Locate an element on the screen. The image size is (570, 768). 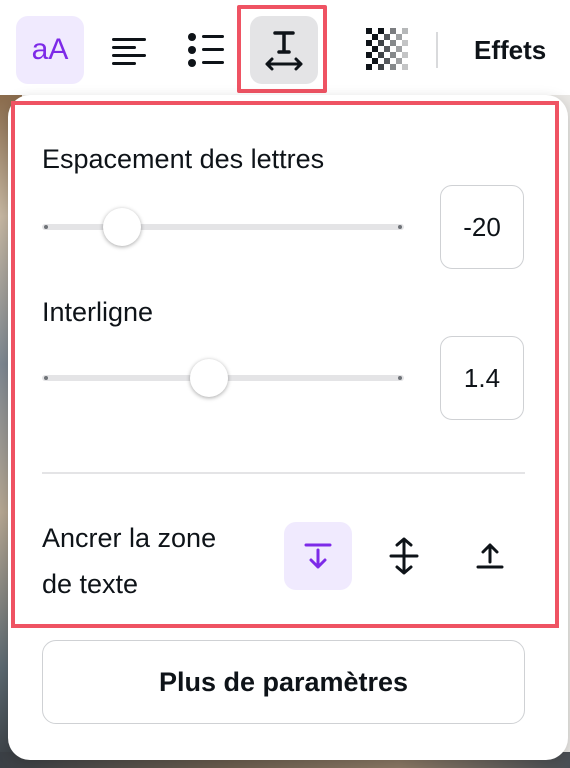
anchor-label-line1: Ancrer la zone is located at coordinates (129, 538).